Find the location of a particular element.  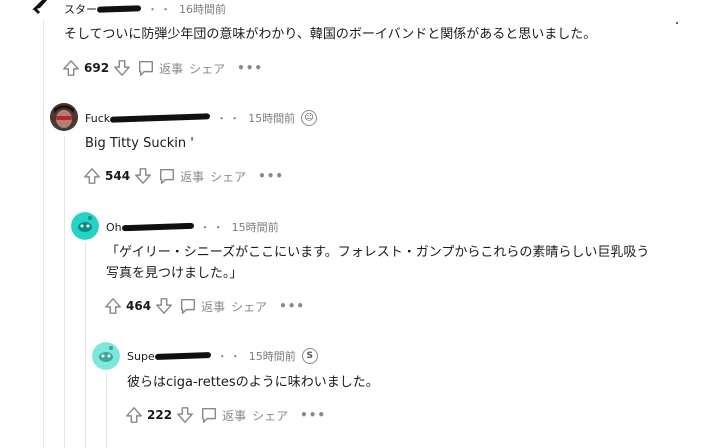

comment-actions: 222 返事 シェア ••• is located at coordinates (225, 415).